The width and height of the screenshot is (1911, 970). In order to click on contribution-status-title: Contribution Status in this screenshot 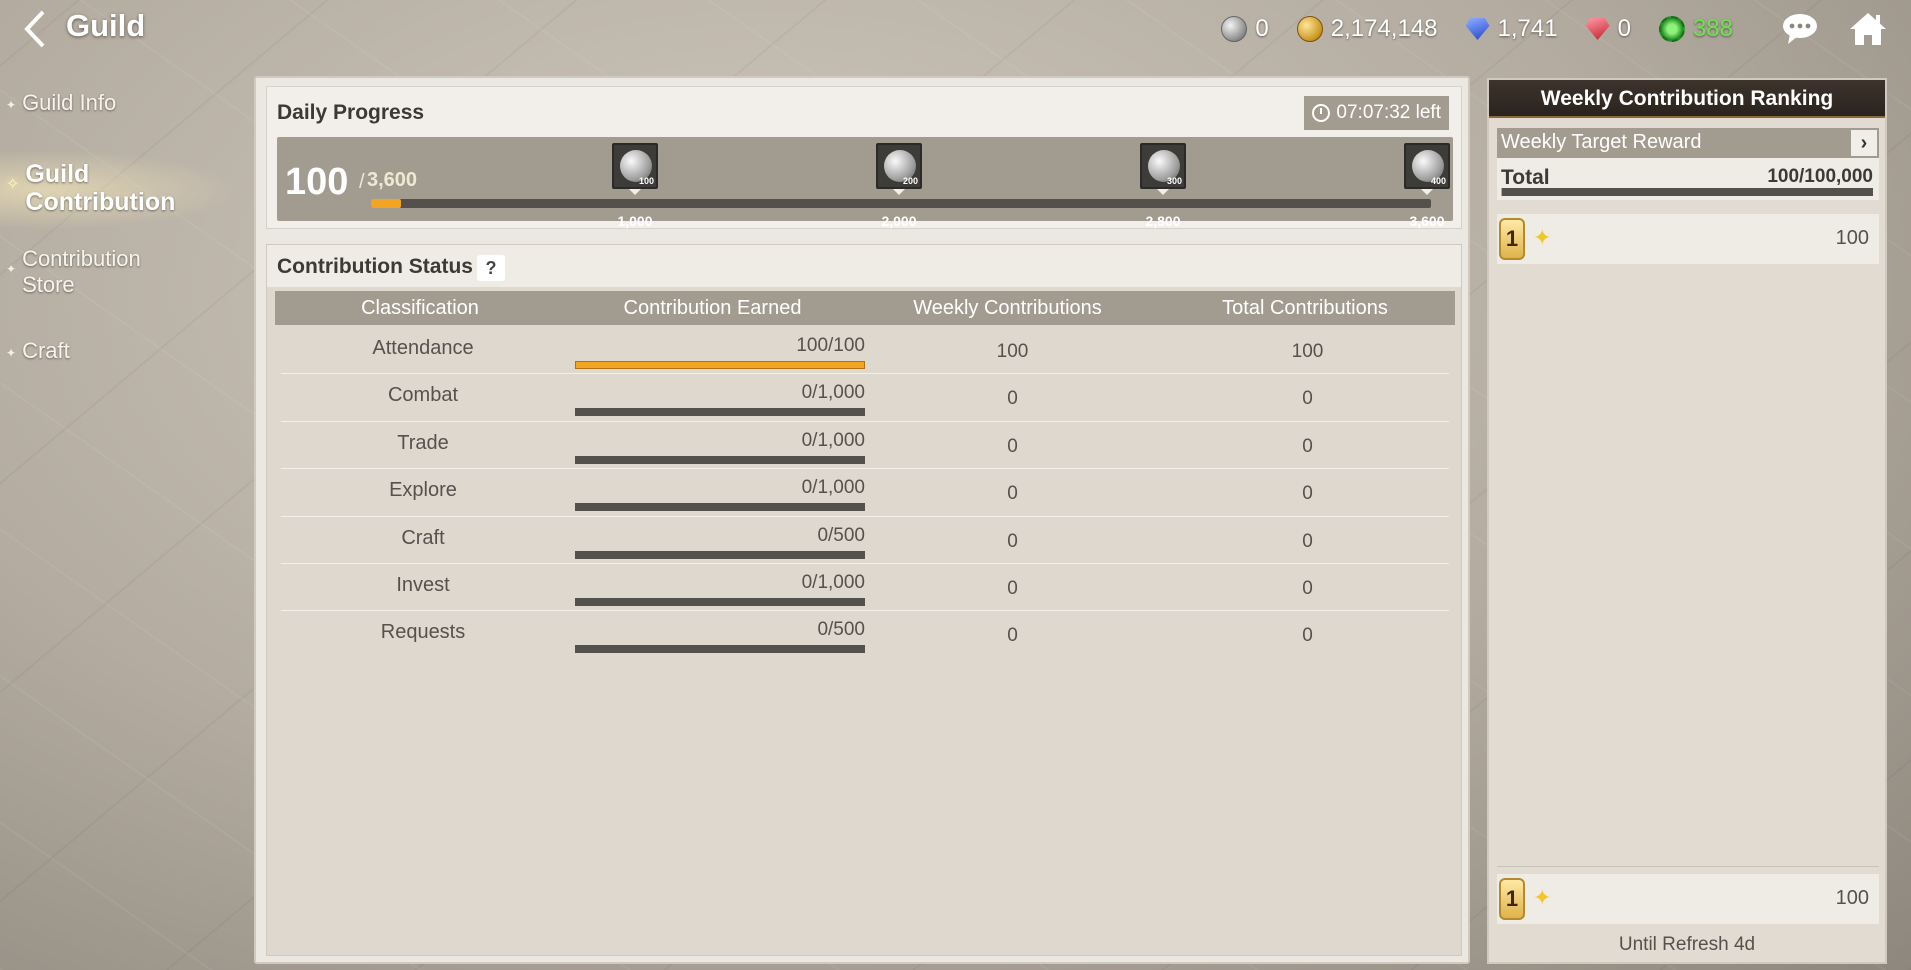, I will do `click(375, 266)`.